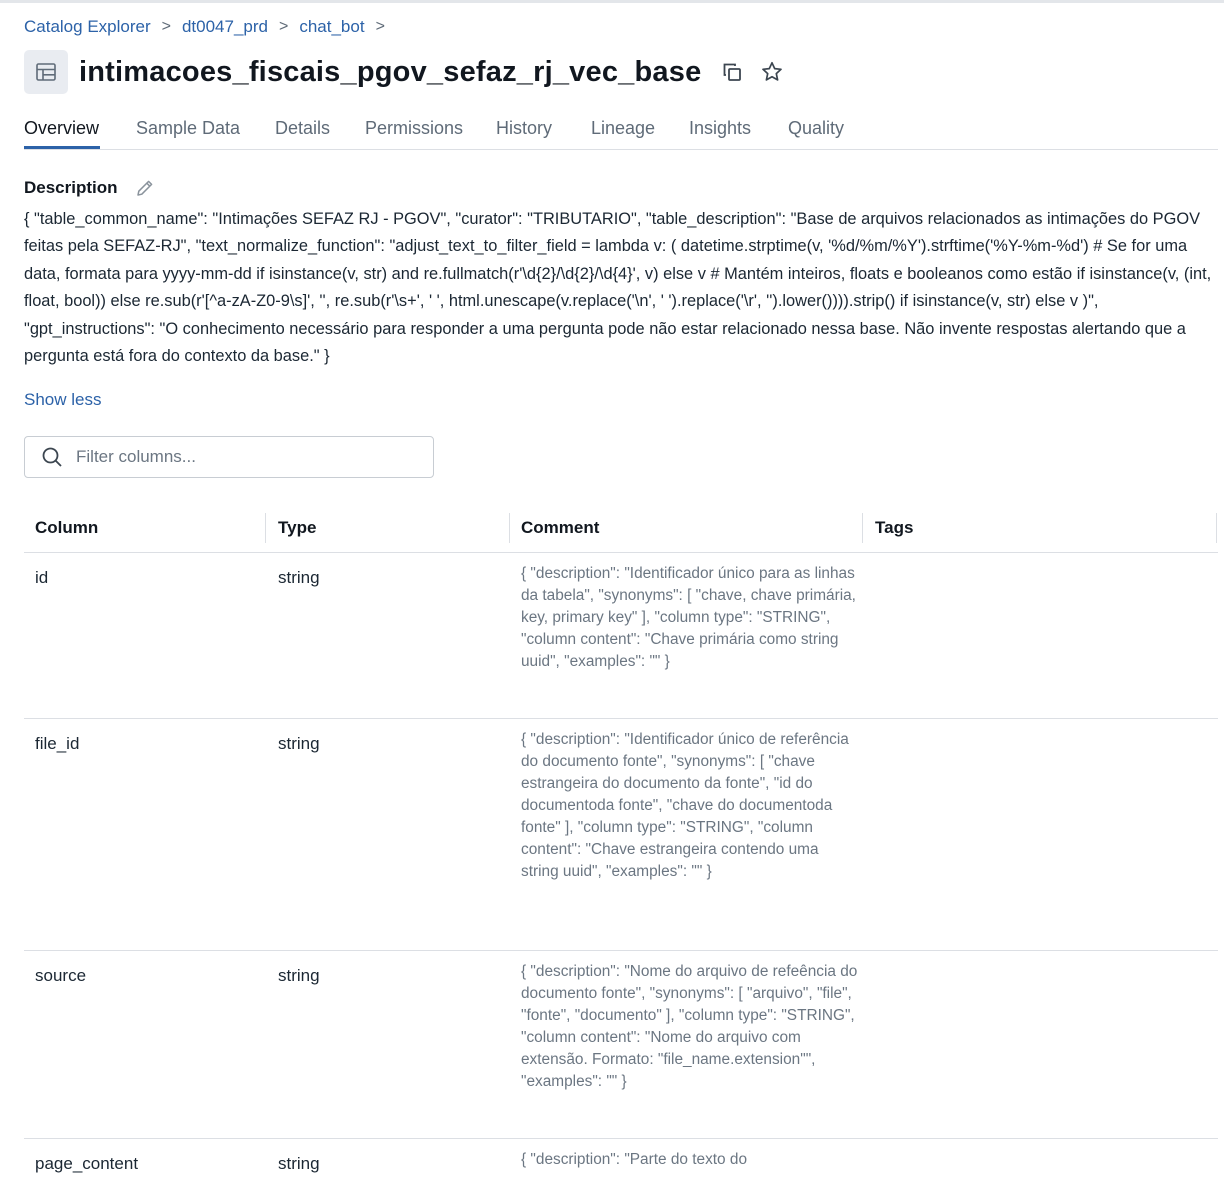  Describe the element at coordinates (52, 457) in the screenshot. I see `search-icon` at that location.